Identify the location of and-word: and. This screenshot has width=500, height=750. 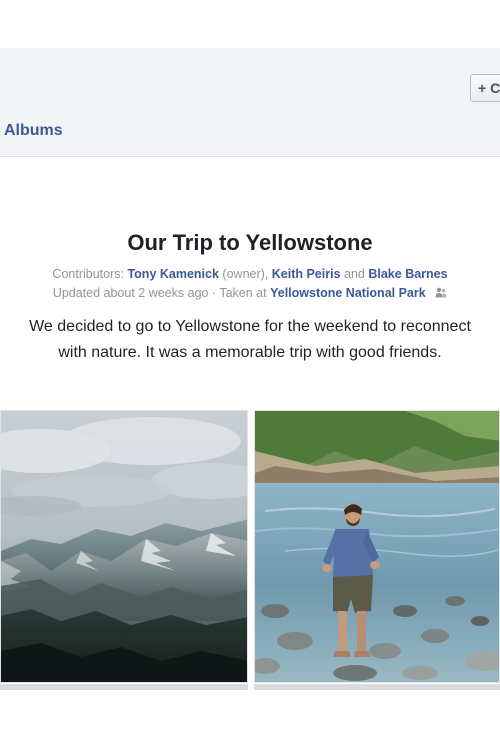
(354, 274).